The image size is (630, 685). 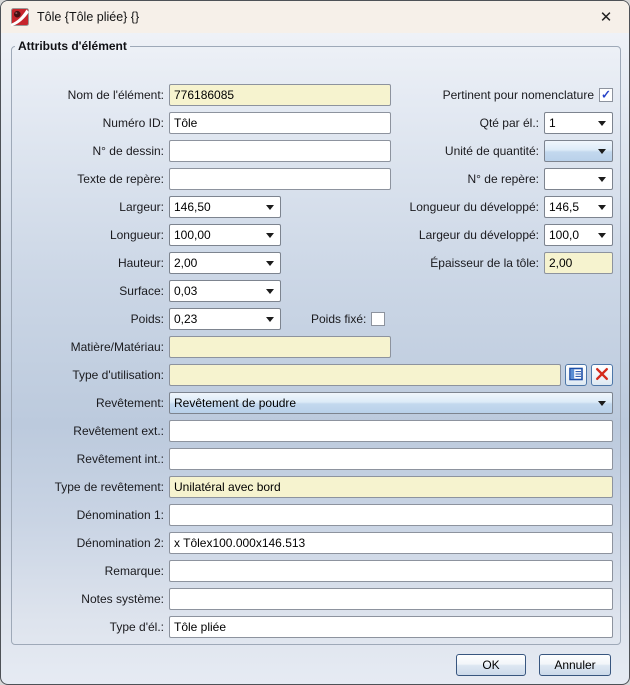 What do you see at coordinates (122, 599) in the screenshot?
I see `field-label: Notes système:` at bounding box center [122, 599].